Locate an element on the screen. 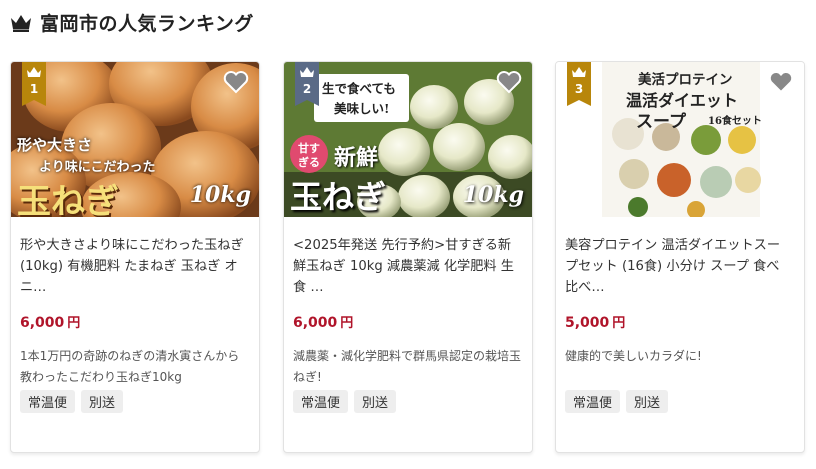 The image size is (816, 469). image-caption: より味にこだわった is located at coordinates (97, 167).